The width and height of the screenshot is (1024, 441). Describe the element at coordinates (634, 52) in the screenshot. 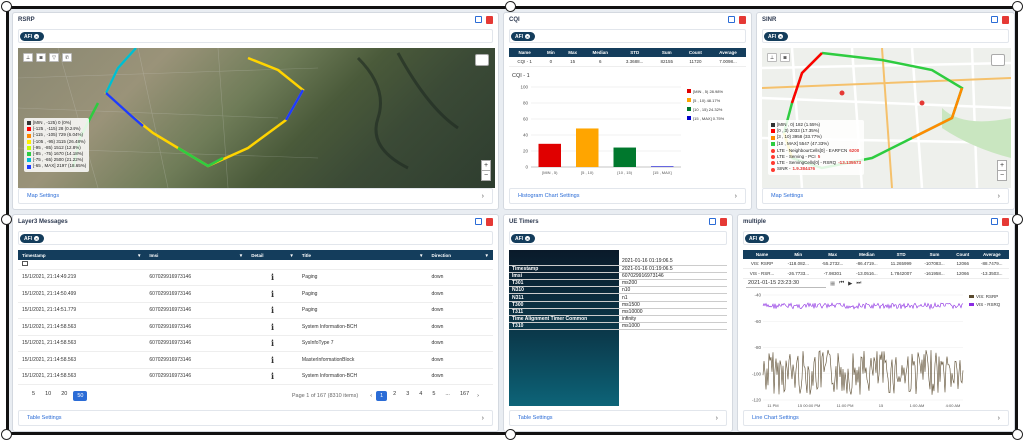

I see `column-header: STD` at that location.